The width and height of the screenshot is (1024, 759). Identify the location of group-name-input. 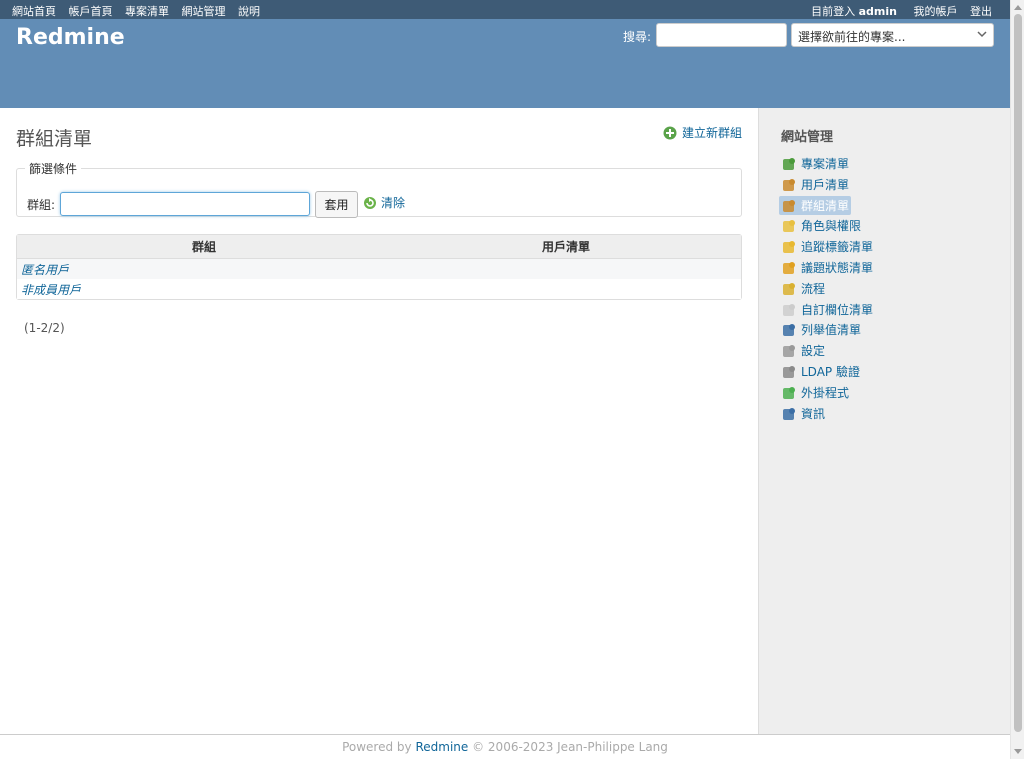
(185, 204).